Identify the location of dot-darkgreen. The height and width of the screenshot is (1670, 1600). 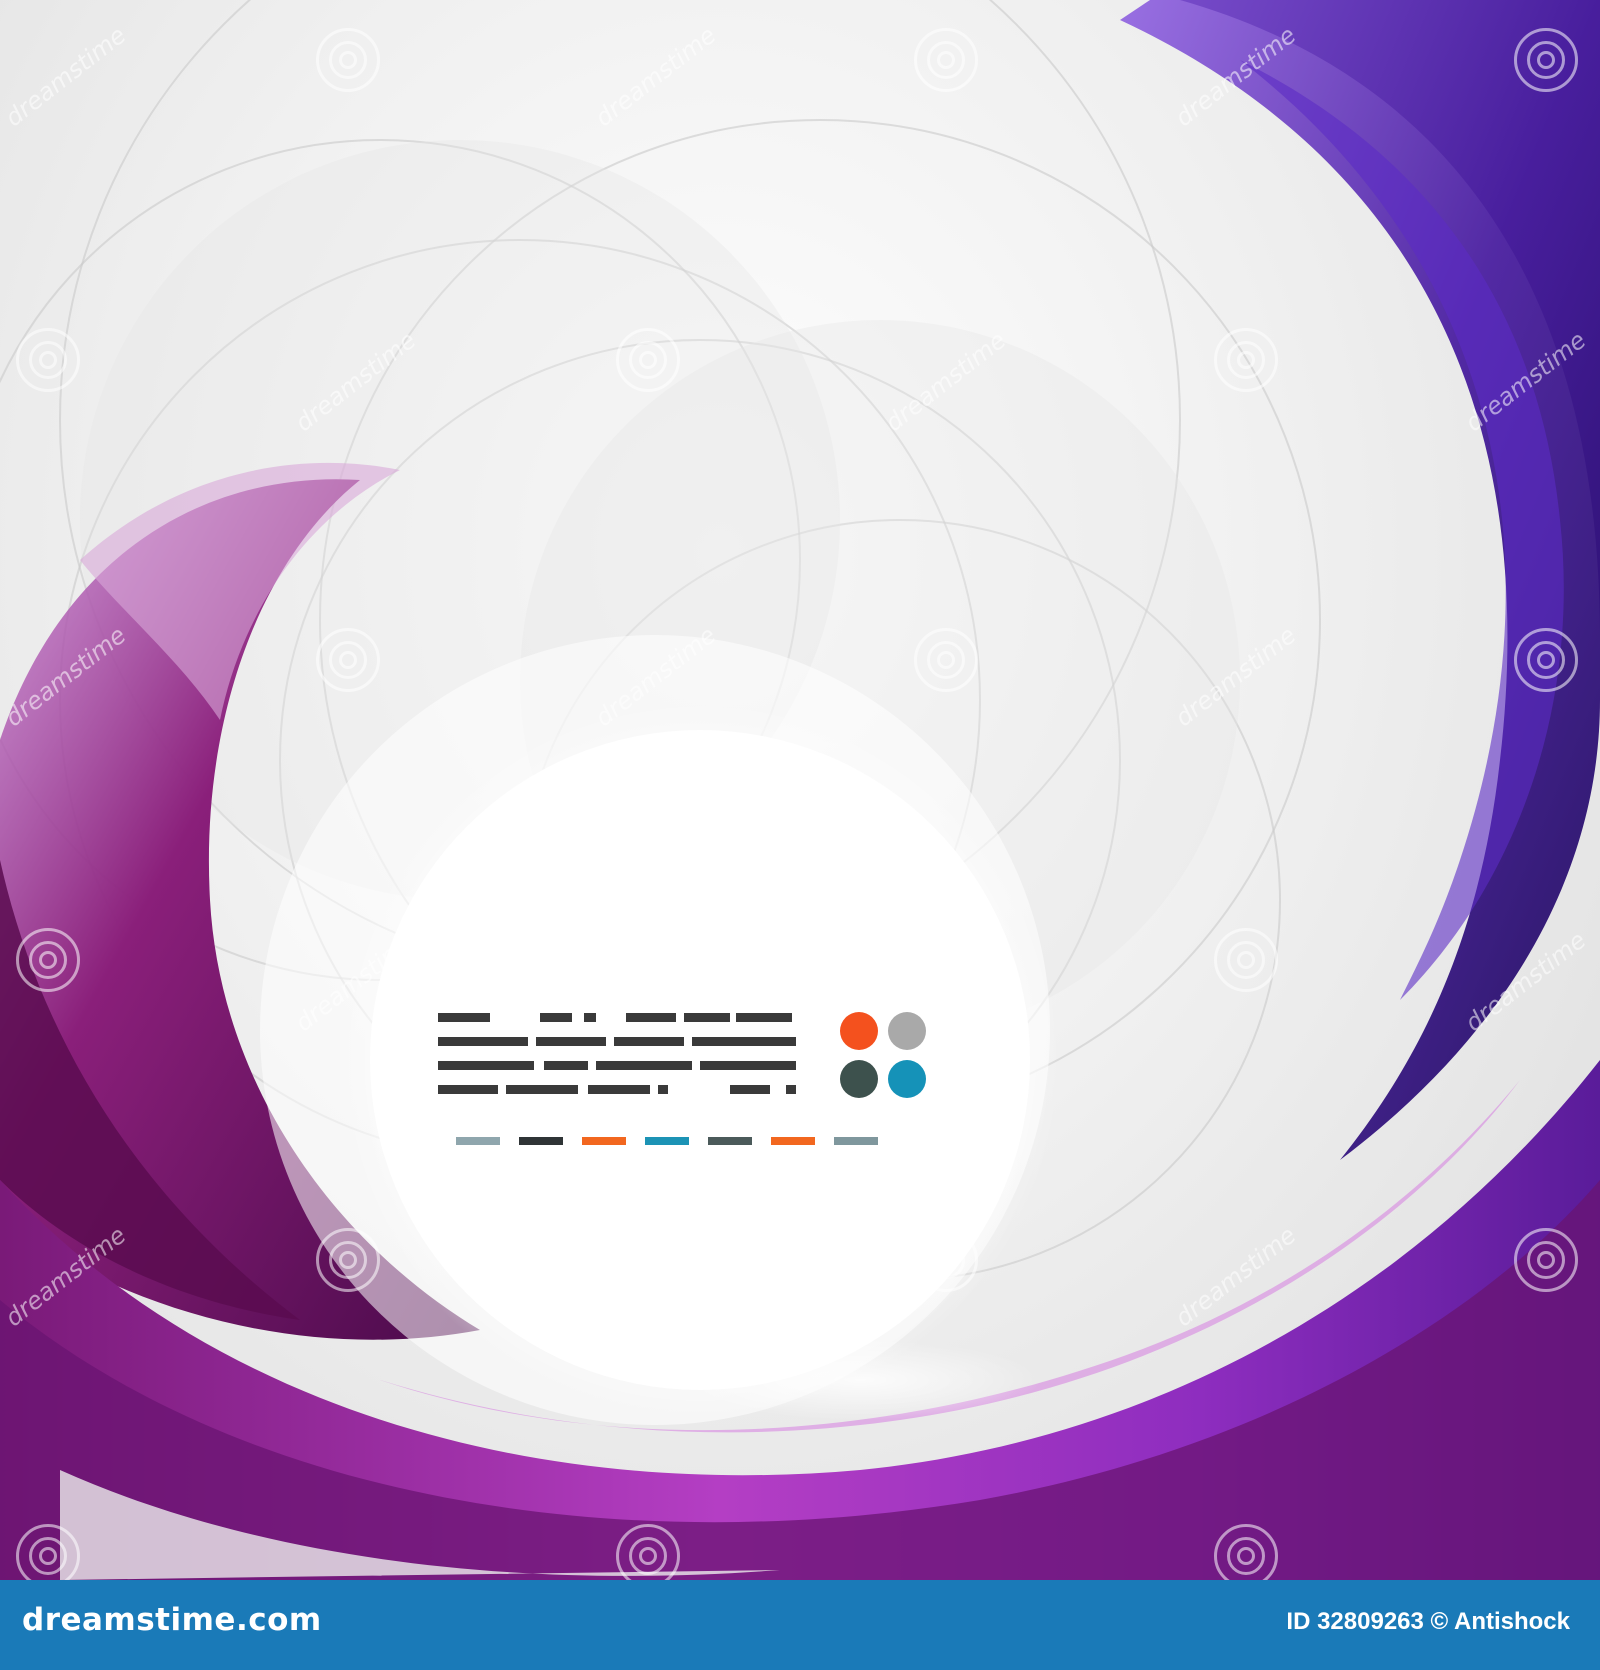
(859, 1079).